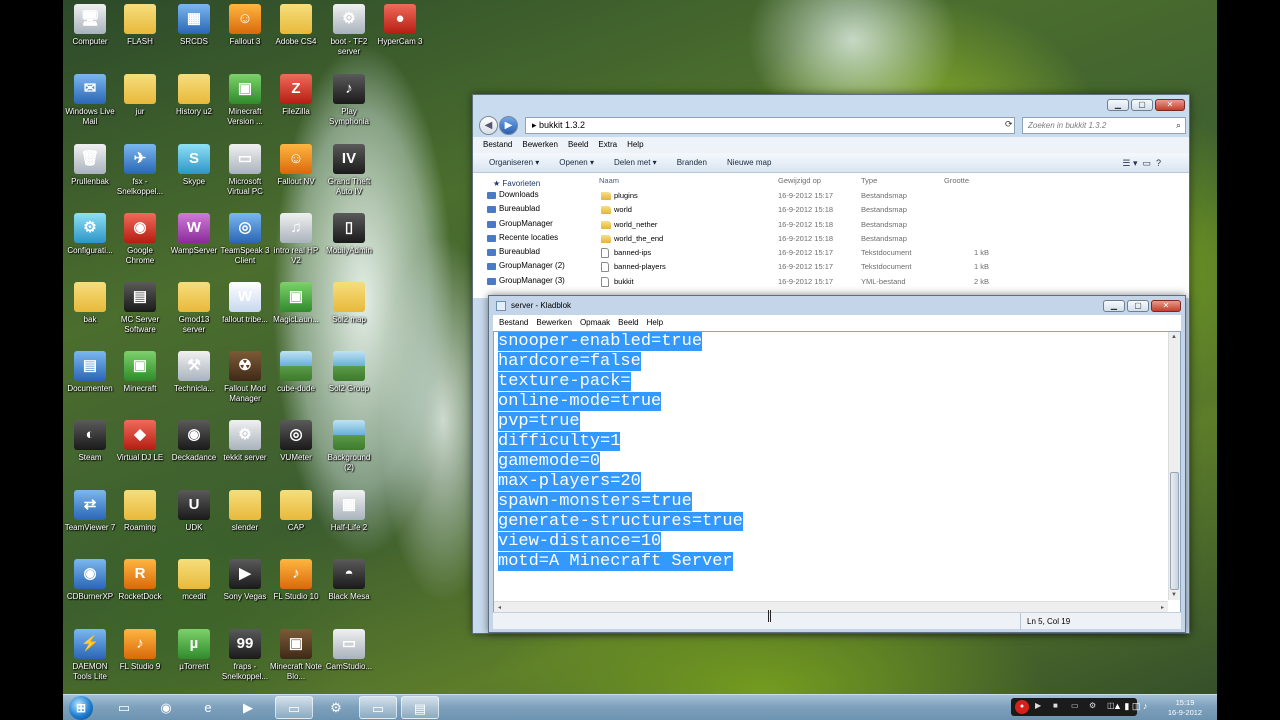 This screenshot has width=1280, height=720. What do you see at coordinates (194, 95) in the screenshot?
I see `desktop-icon: History u2` at bounding box center [194, 95].